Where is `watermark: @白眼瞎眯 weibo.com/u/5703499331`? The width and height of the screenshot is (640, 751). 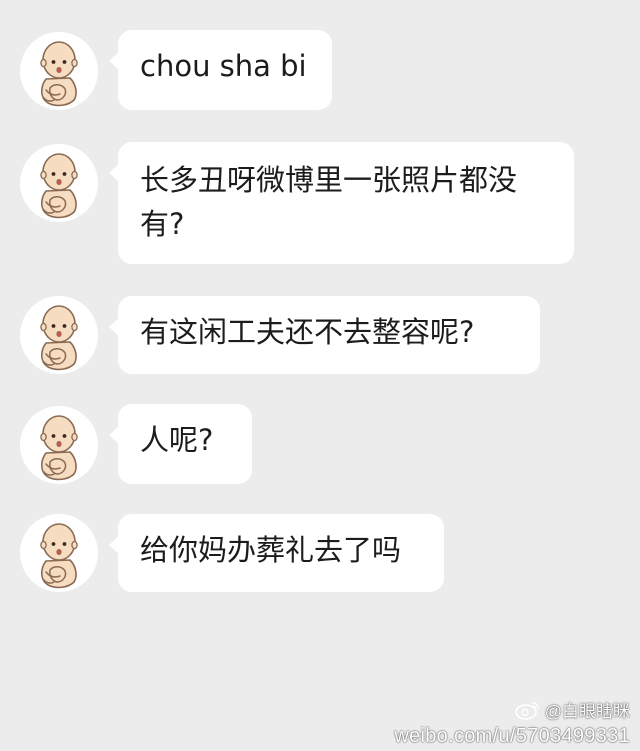 watermark: @白眼瞎眯 weibo.com/u/5703499331 is located at coordinates (512, 723).